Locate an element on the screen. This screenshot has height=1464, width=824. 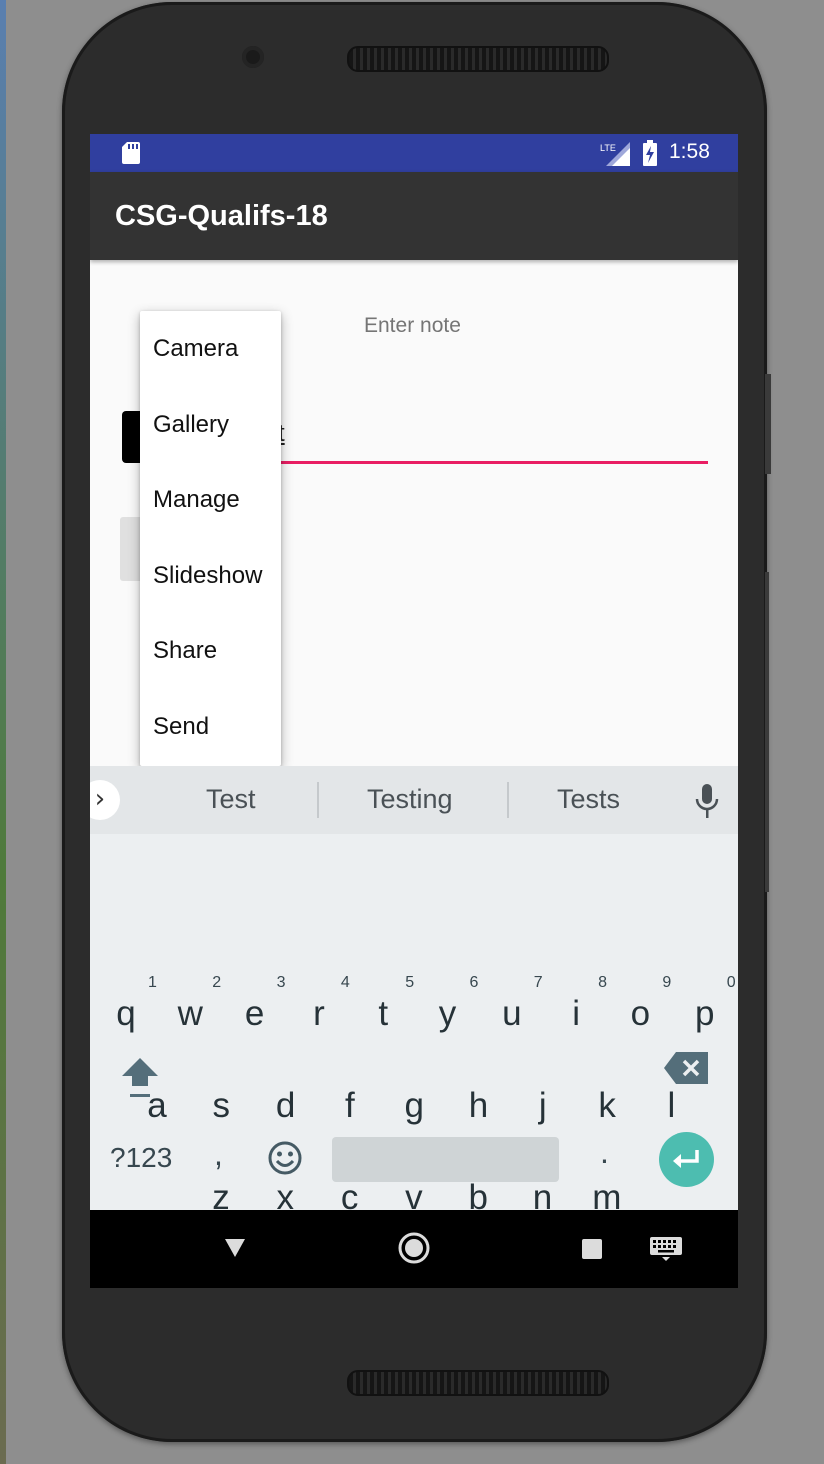
menu-item-share: Share is located at coordinates (210, 651).